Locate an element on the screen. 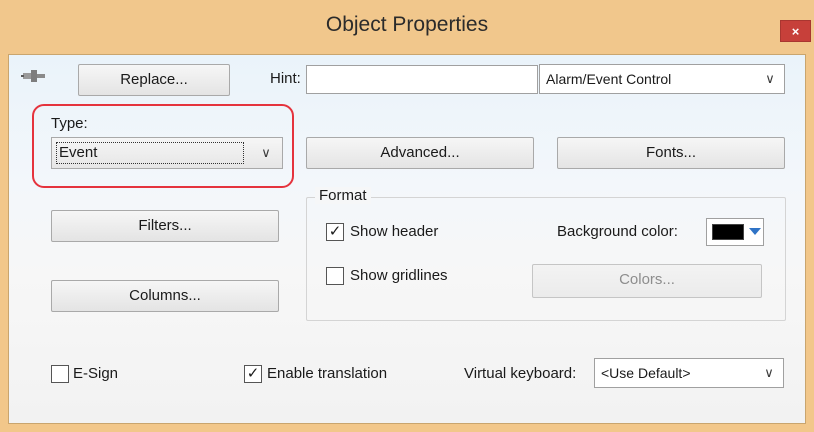  show-gridlines-checkbox is located at coordinates (335, 276).